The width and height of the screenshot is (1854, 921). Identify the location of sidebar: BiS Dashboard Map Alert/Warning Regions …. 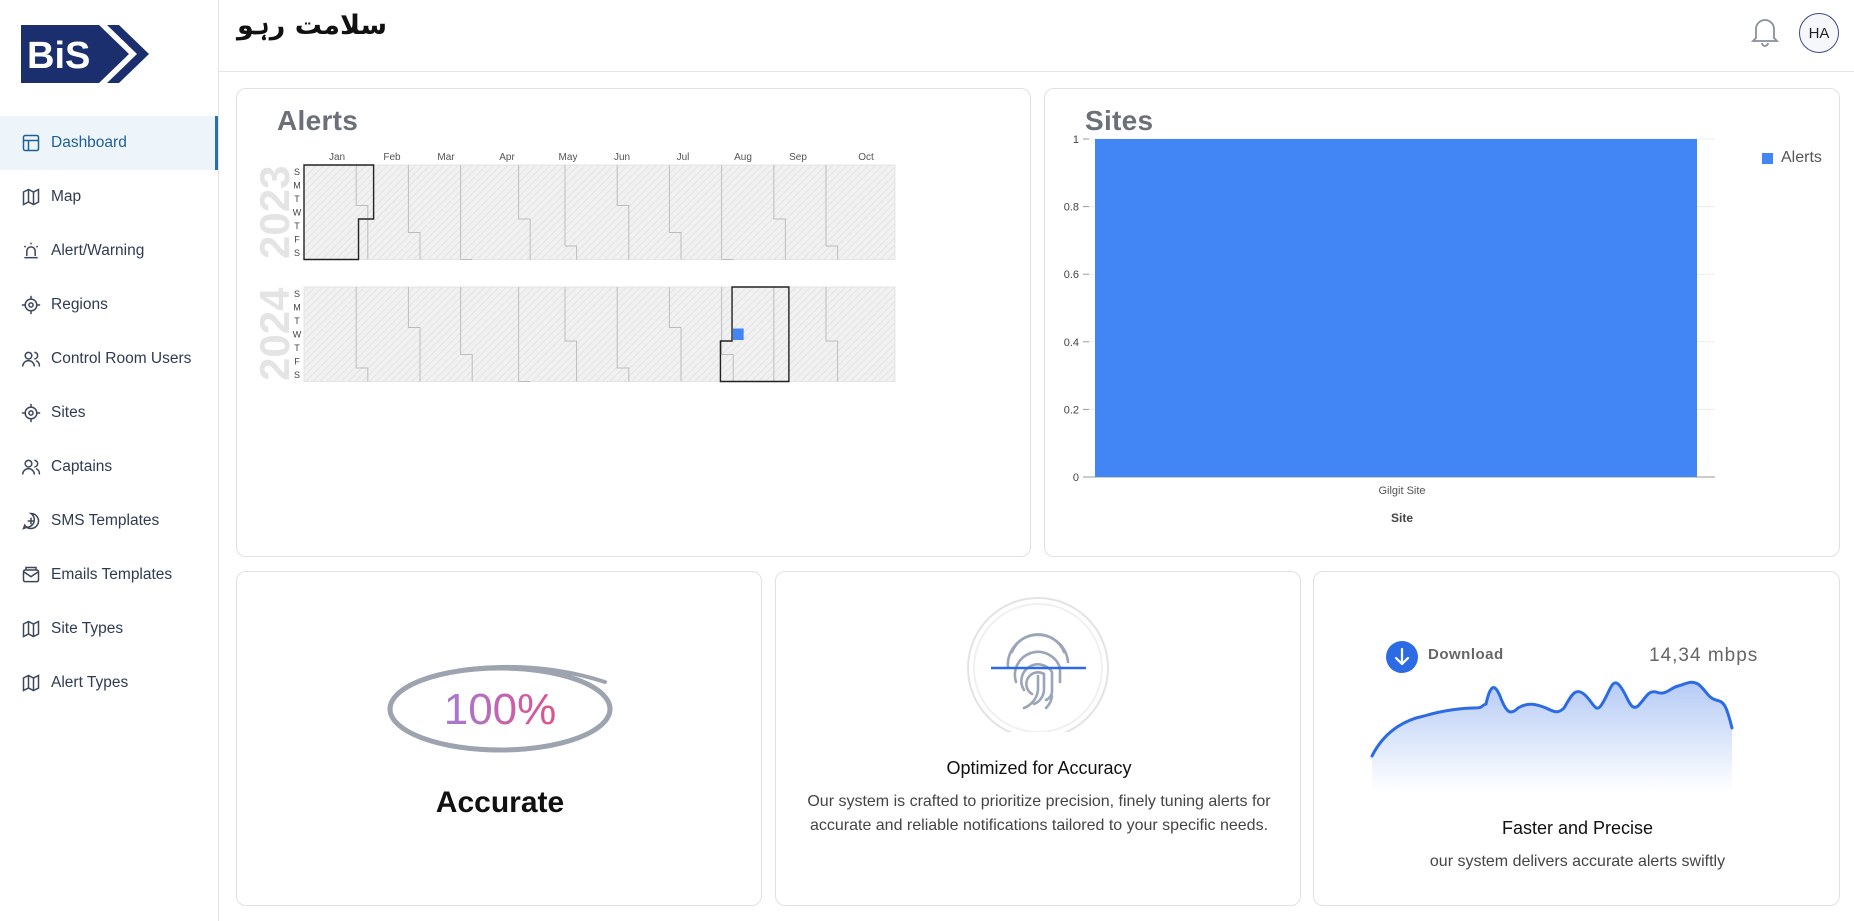
(109, 460).